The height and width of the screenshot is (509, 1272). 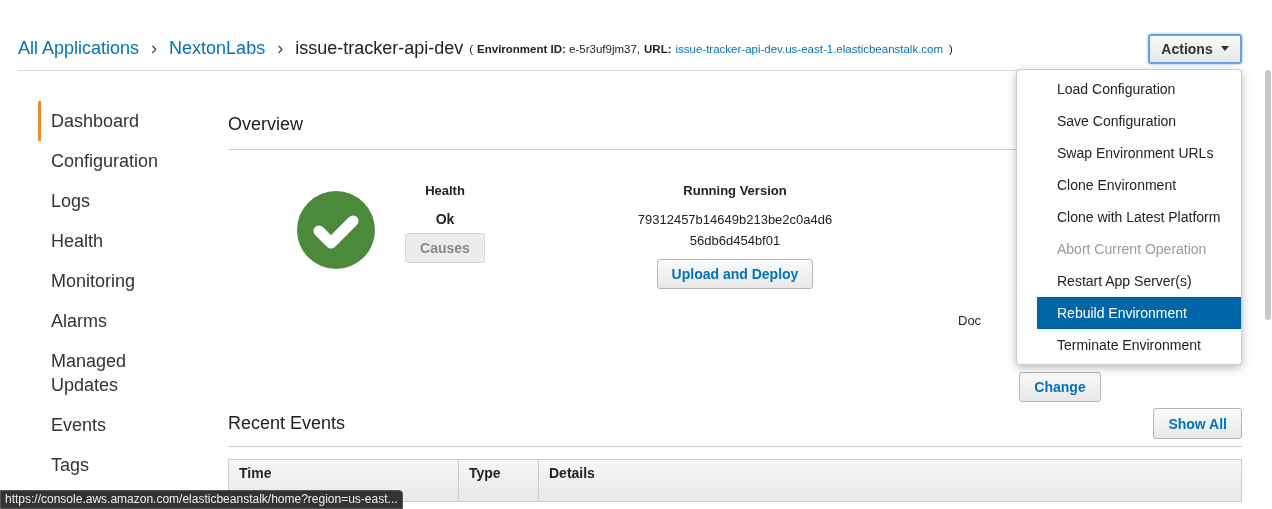 I want to click on url-label: URL:, so click(x=658, y=48).